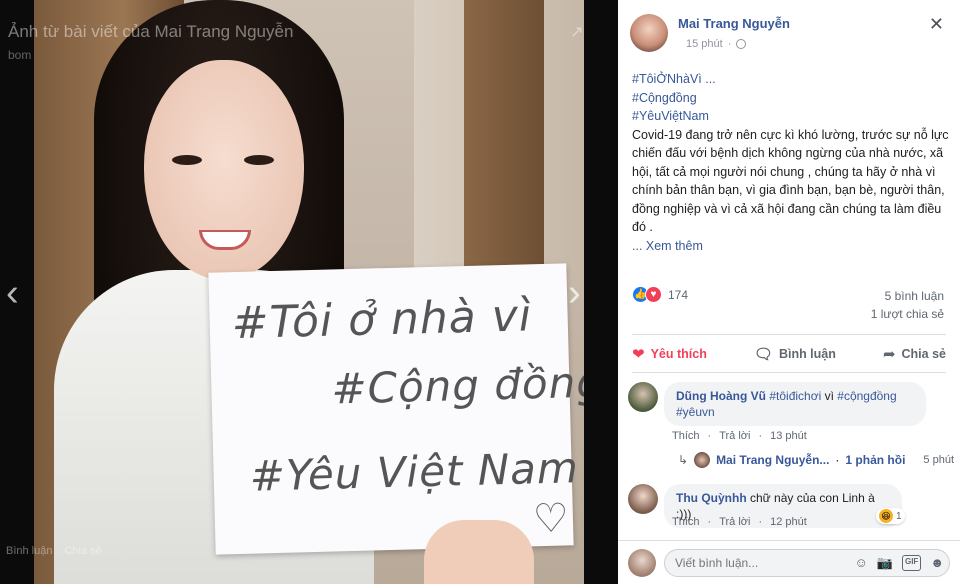  I want to click on post-action-bar: ❤ Yêu thích 🗨 Bình luận ➦ Chia sẻ, so click(789, 354).